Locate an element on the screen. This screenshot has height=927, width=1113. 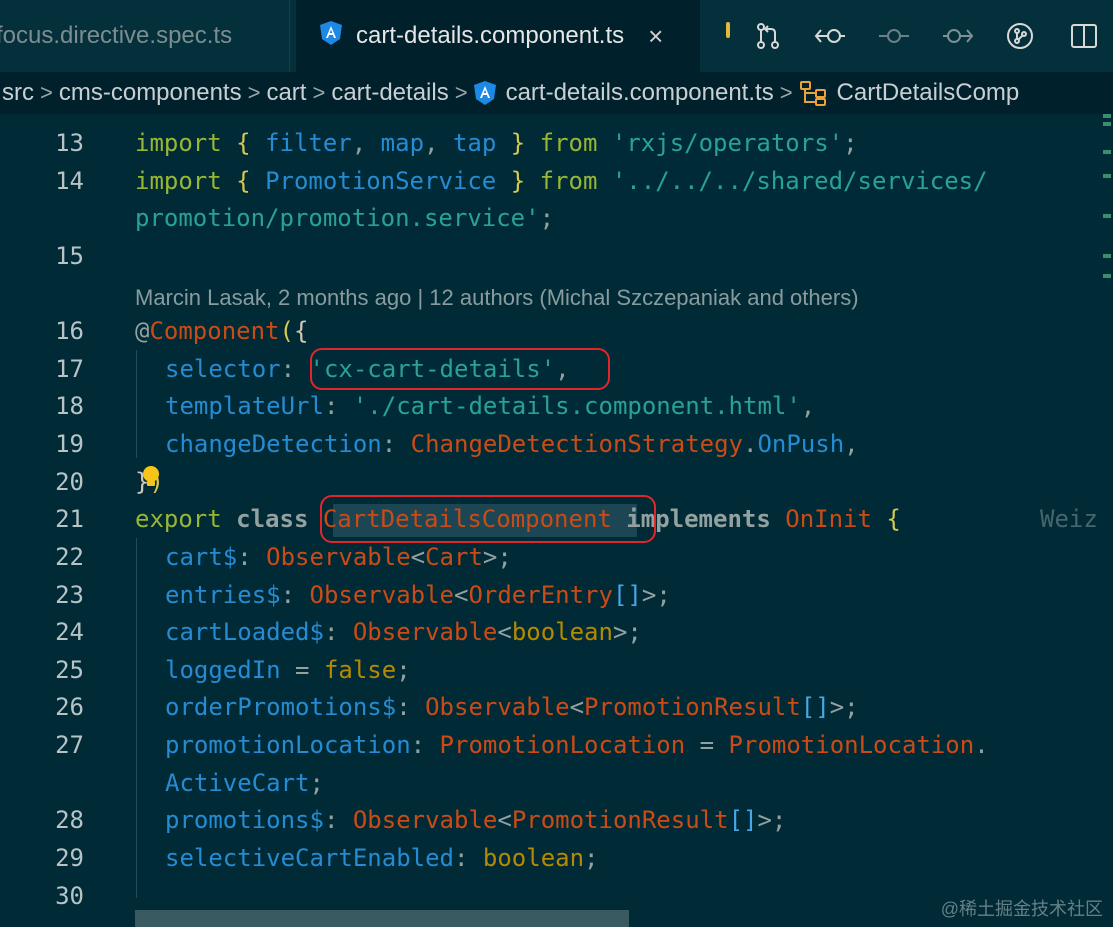
go-back-icon is located at coordinates (830, 36).